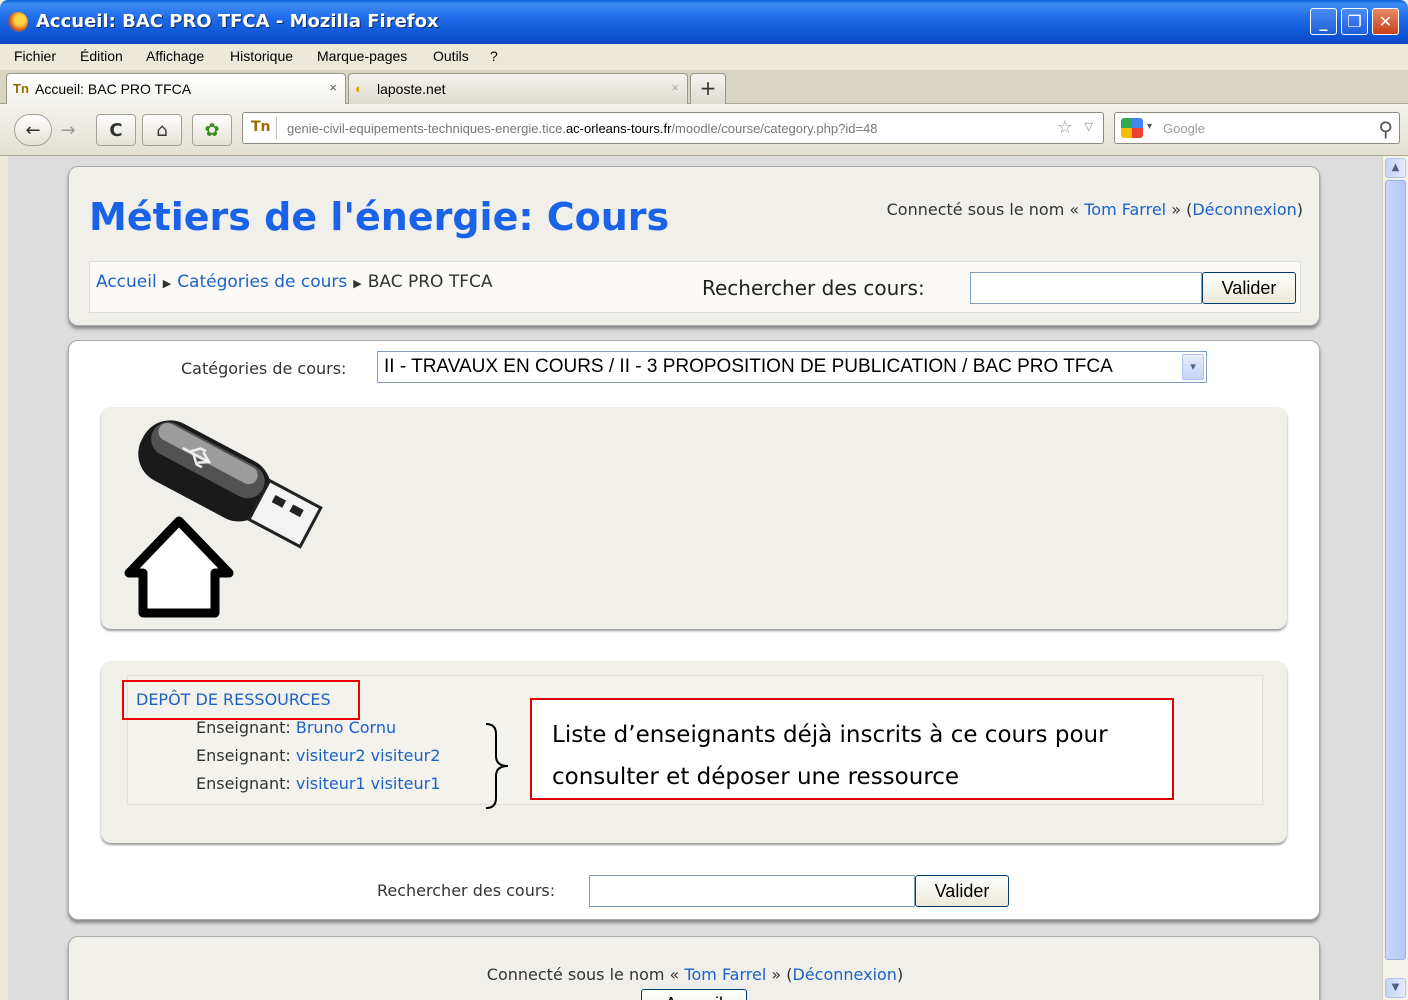 This screenshot has width=1408, height=1000. I want to click on teacher-name-link: visiteur1 visiteur1, so click(368, 783).